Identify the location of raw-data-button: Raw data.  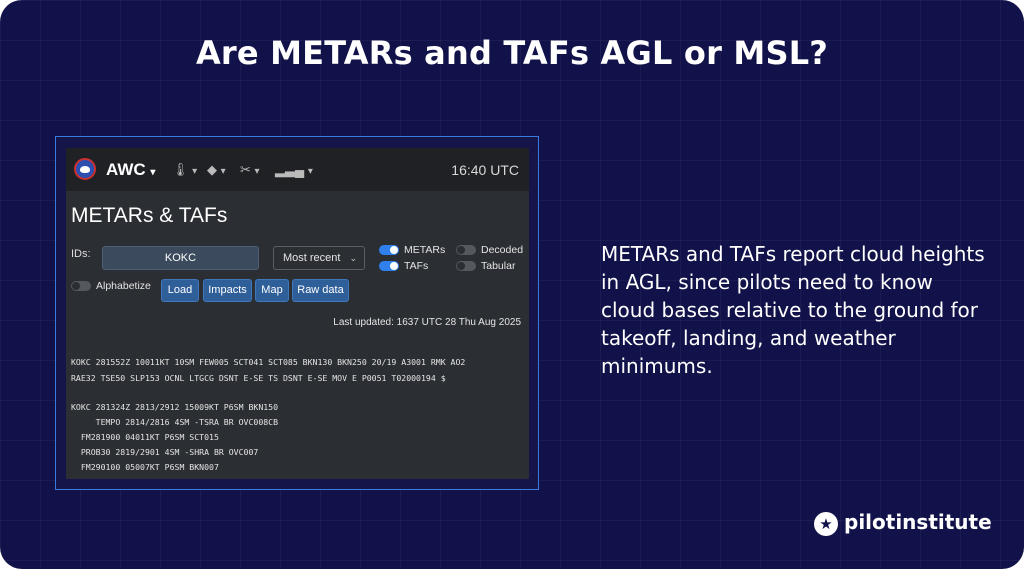
(320, 290).